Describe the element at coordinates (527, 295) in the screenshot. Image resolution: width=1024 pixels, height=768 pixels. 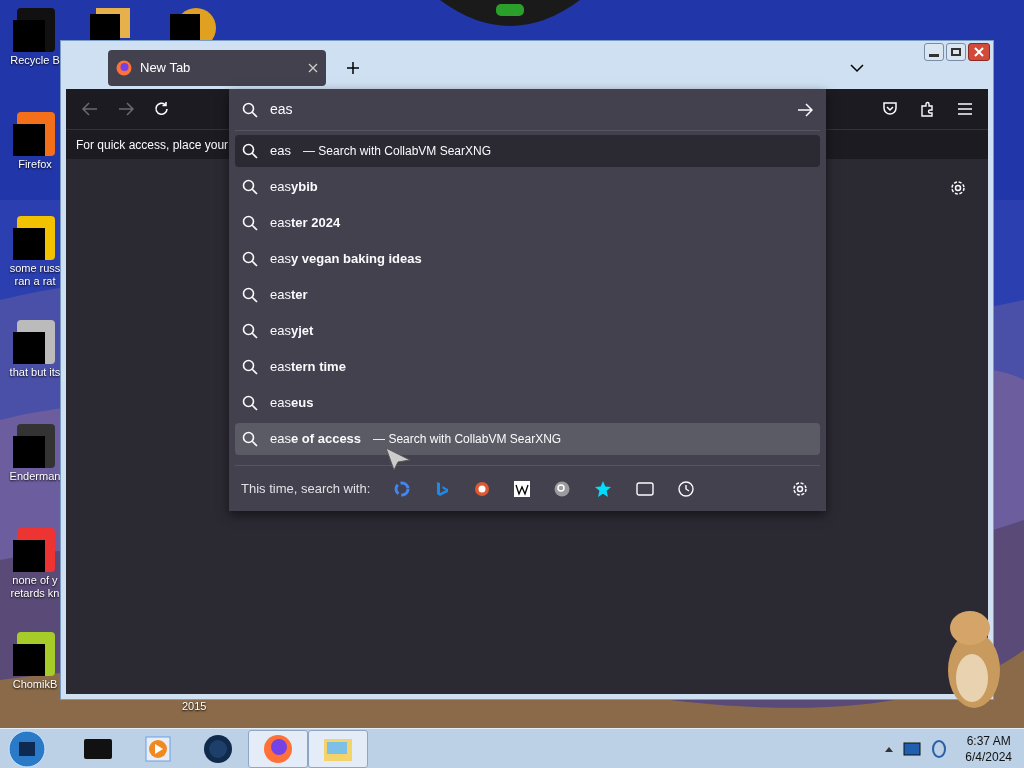
I see `suggestion-item: easter` at that location.